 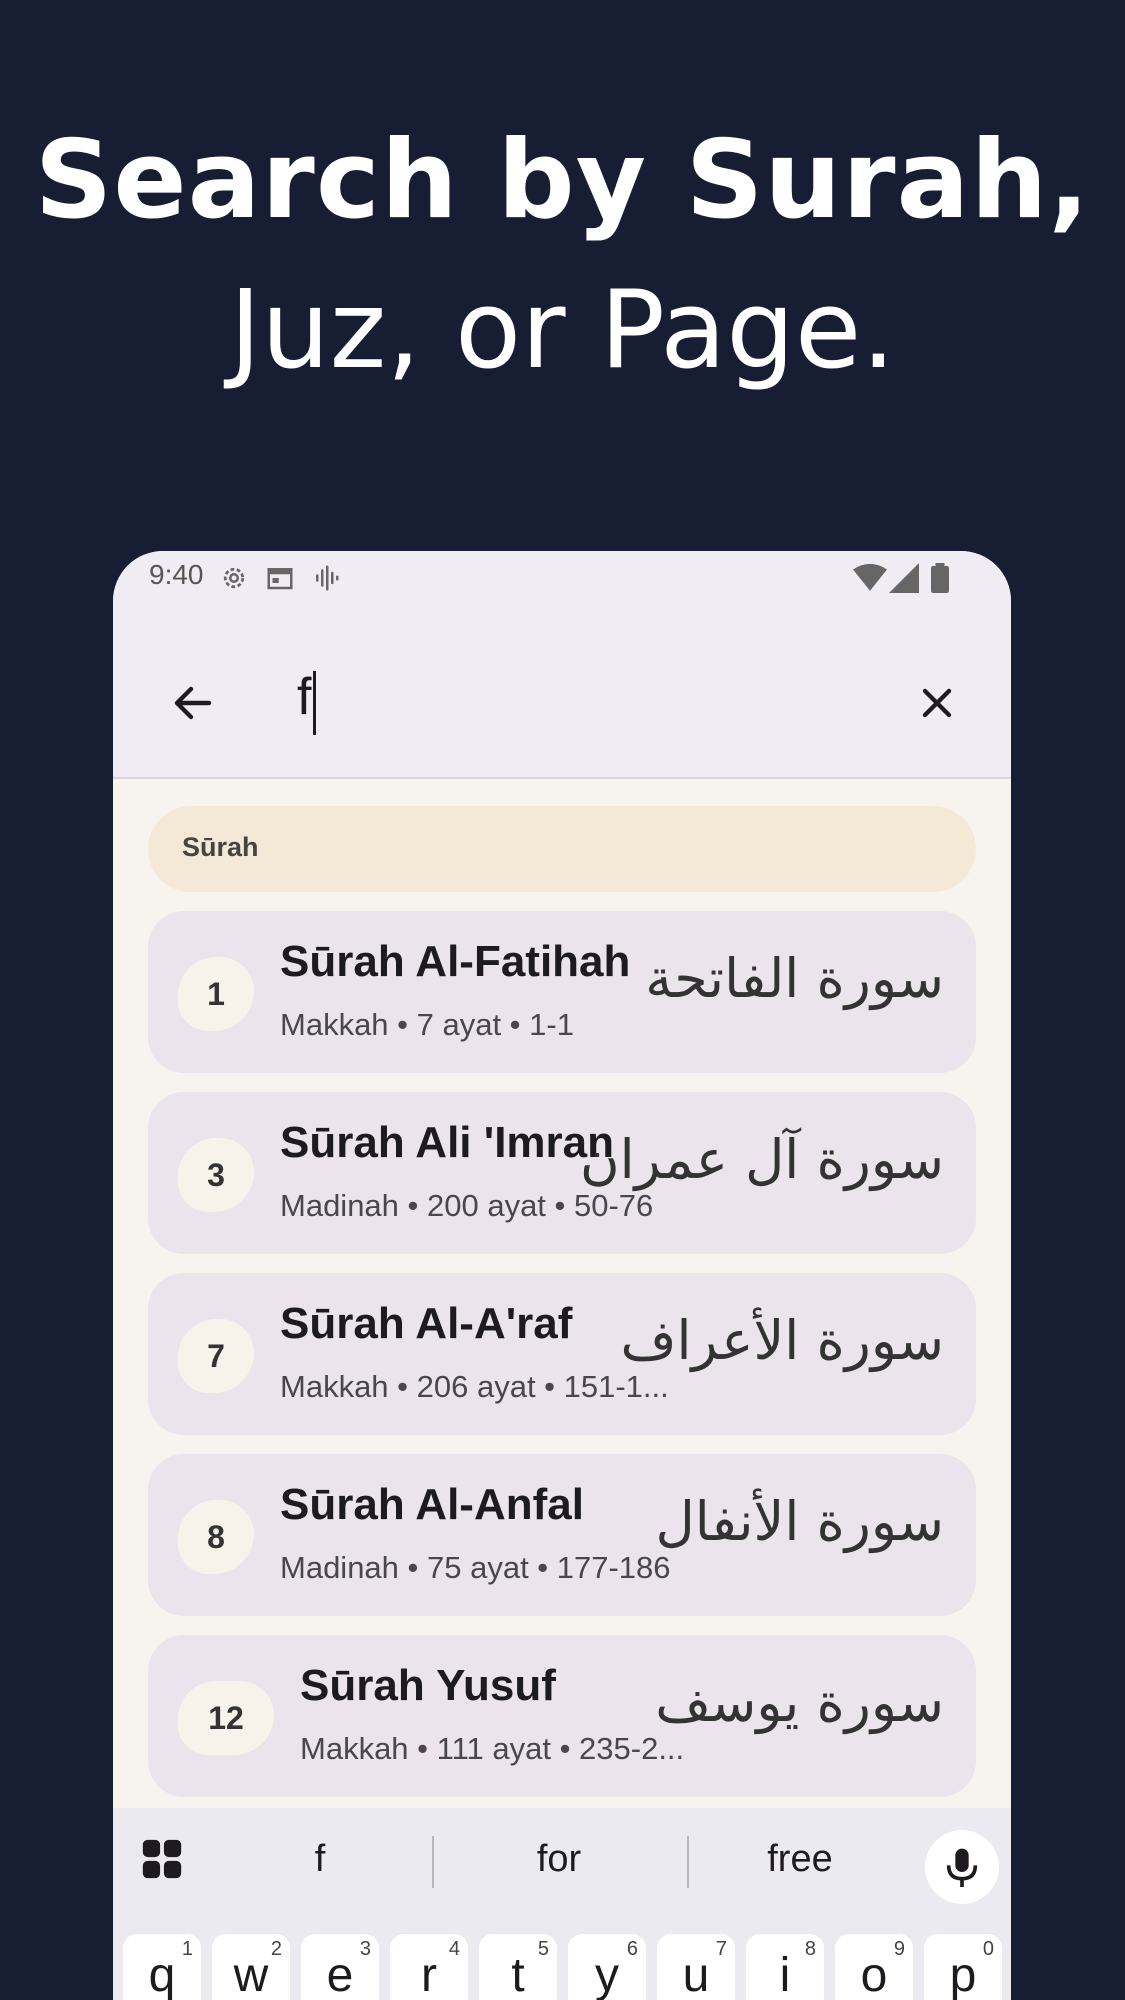 I want to click on surah-number-badge: 7, so click(x=216, y=1356).